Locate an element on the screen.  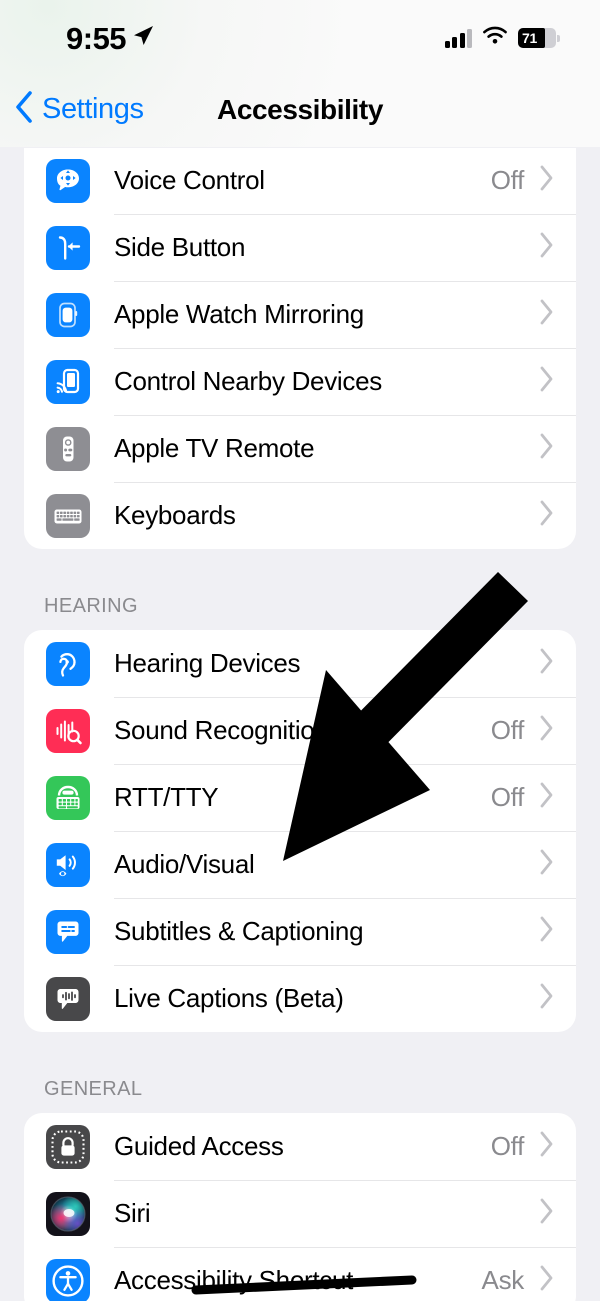
wifi-icon is located at coordinates (495, 38).